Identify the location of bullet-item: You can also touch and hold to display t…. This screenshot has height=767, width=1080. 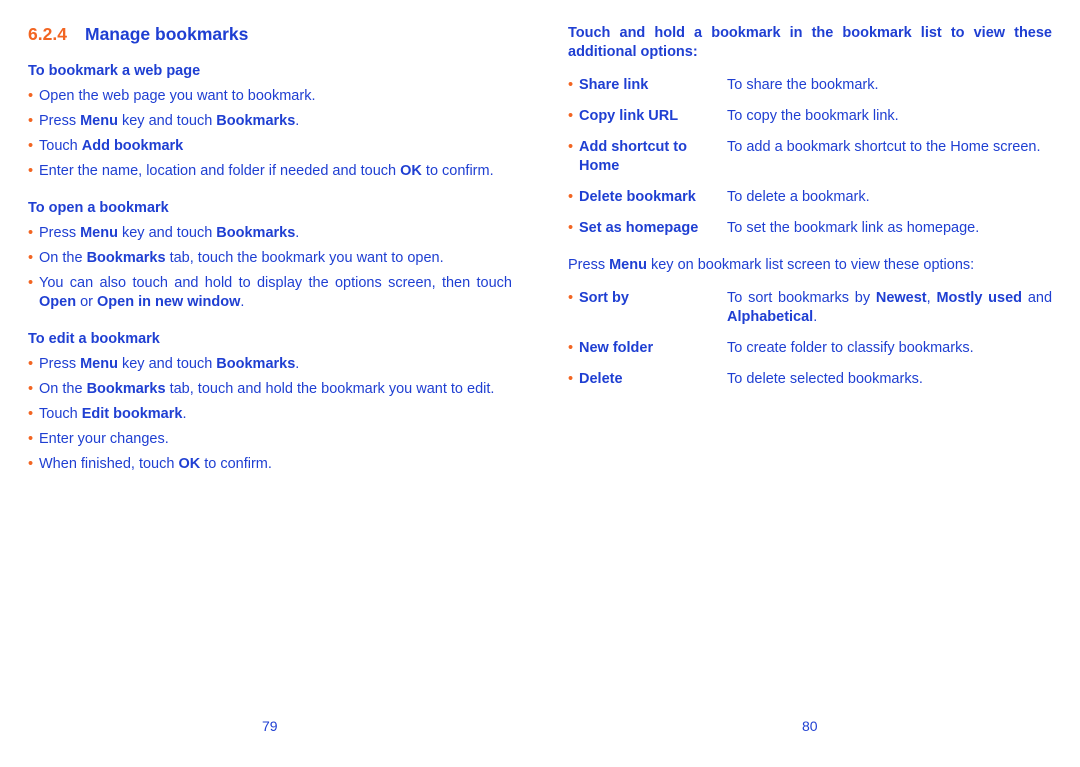
(270, 293).